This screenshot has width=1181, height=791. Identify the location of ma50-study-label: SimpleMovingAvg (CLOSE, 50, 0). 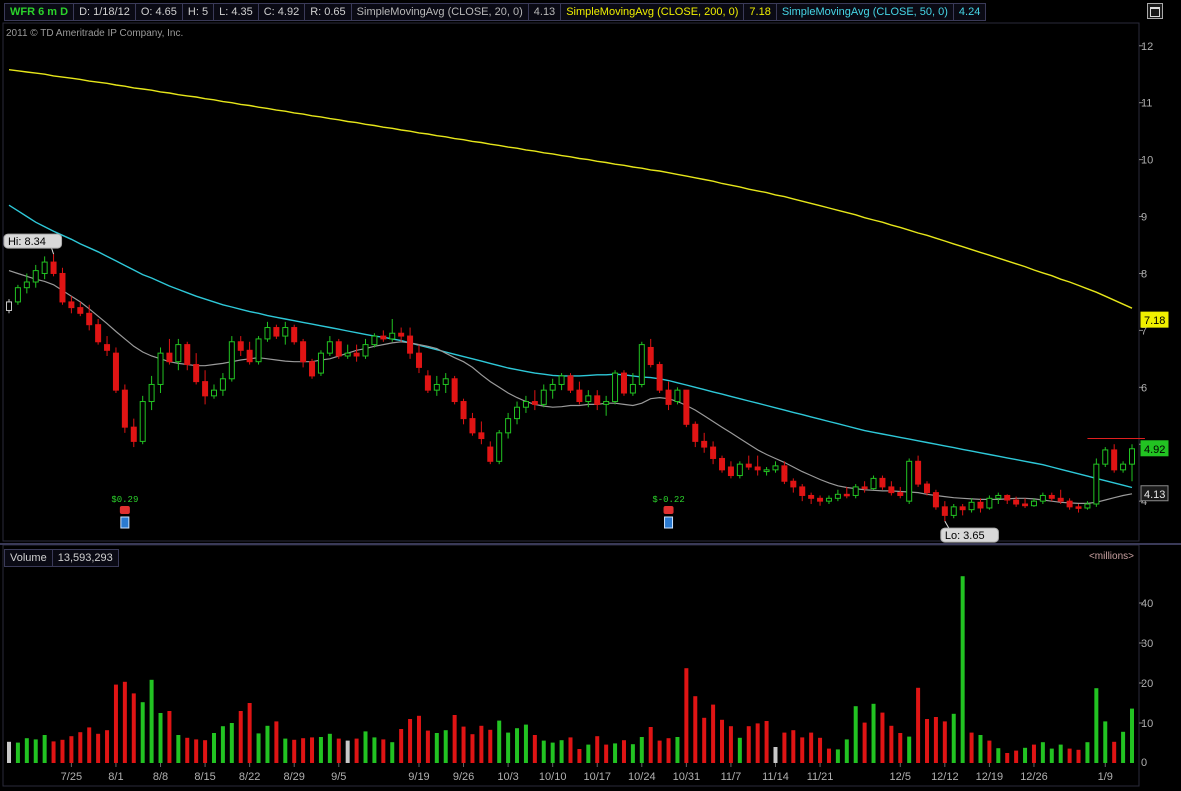
(865, 12).